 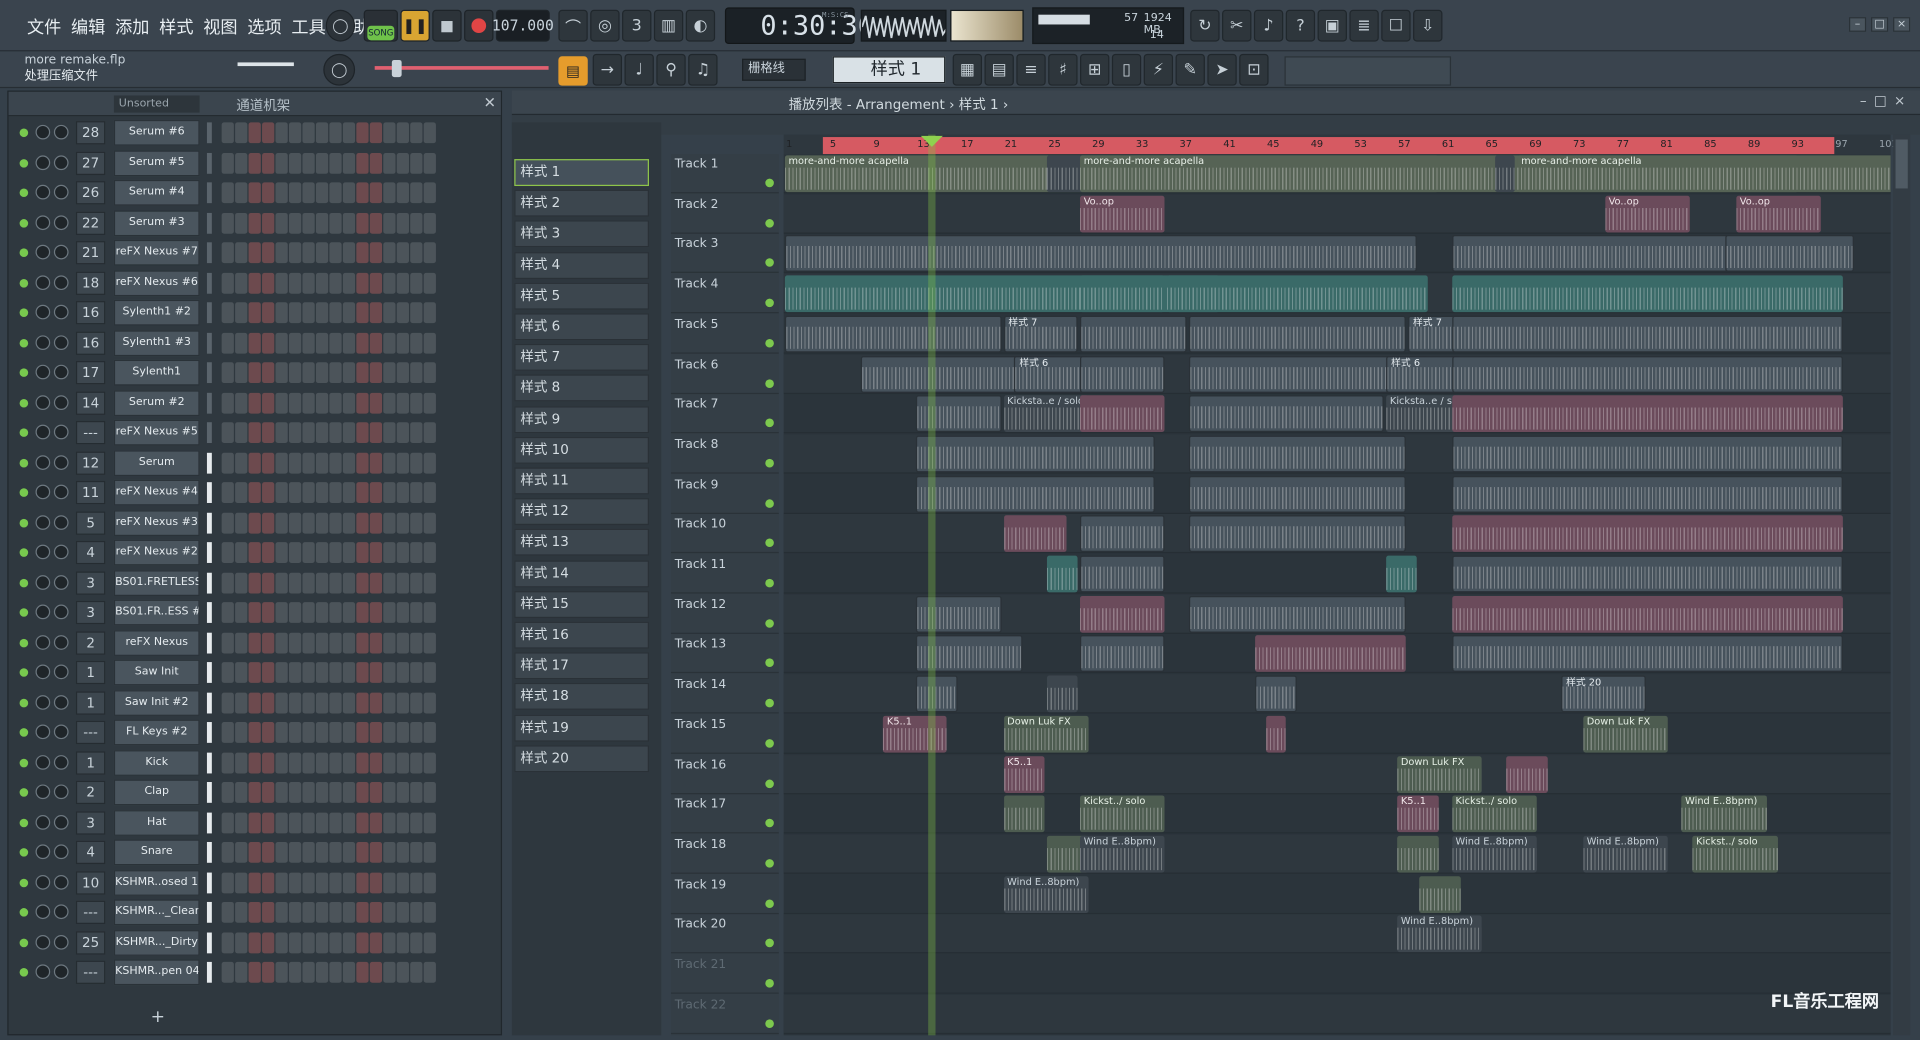 What do you see at coordinates (90, 792) in the screenshot?
I see `mixer-track-number: 2` at bounding box center [90, 792].